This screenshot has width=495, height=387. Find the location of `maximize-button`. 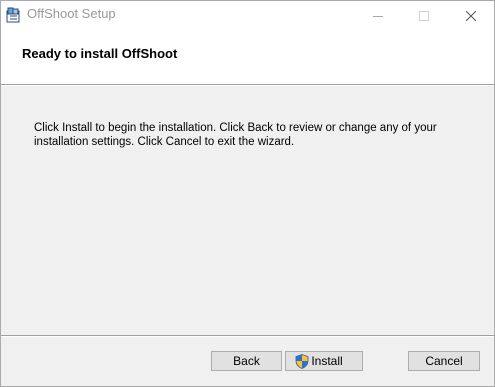

maximize-button is located at coordinates (424, 15).